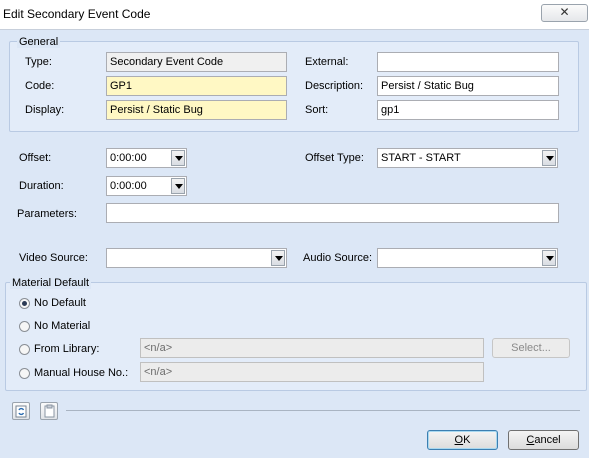  What do you see at coordinates (467, 258) in the screenshot?
I see `audio-source-select` at bounding box center [467, 258].